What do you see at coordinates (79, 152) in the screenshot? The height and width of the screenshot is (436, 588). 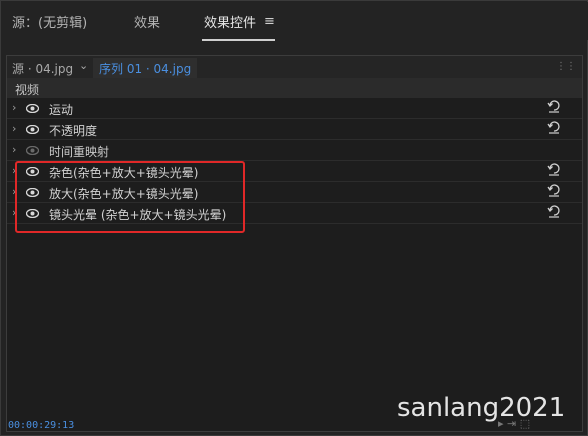 I see `effect-name: 时间重映射` at bounding box center [79, 152].